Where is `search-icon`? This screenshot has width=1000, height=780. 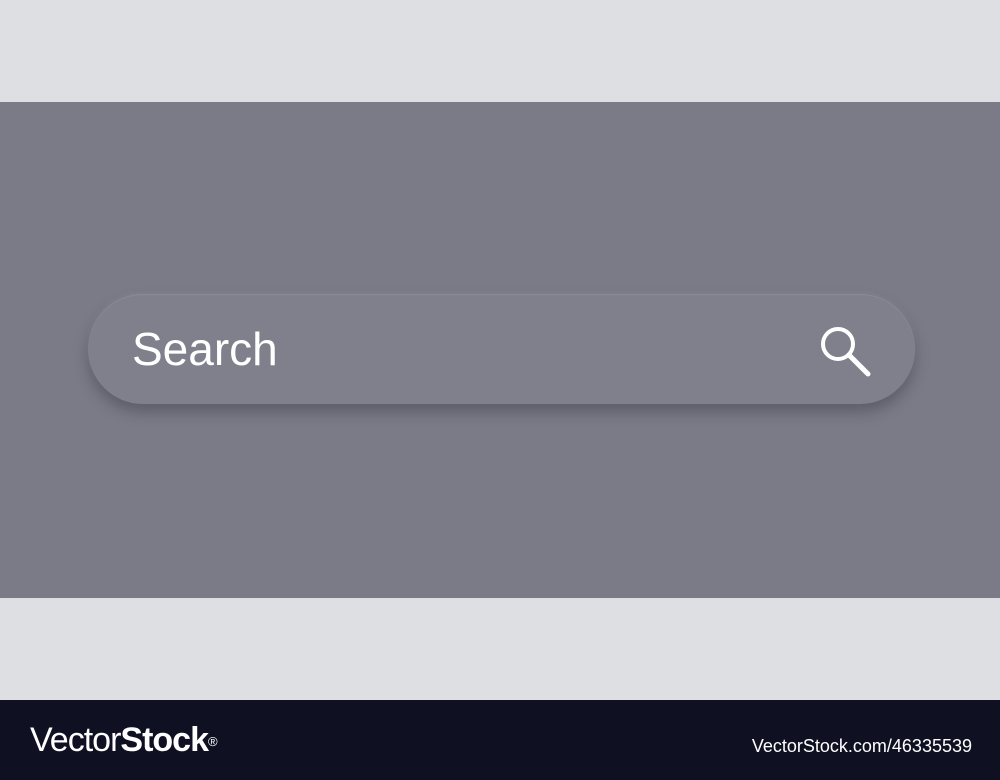
search-icon is located at coordinates (846, 352).